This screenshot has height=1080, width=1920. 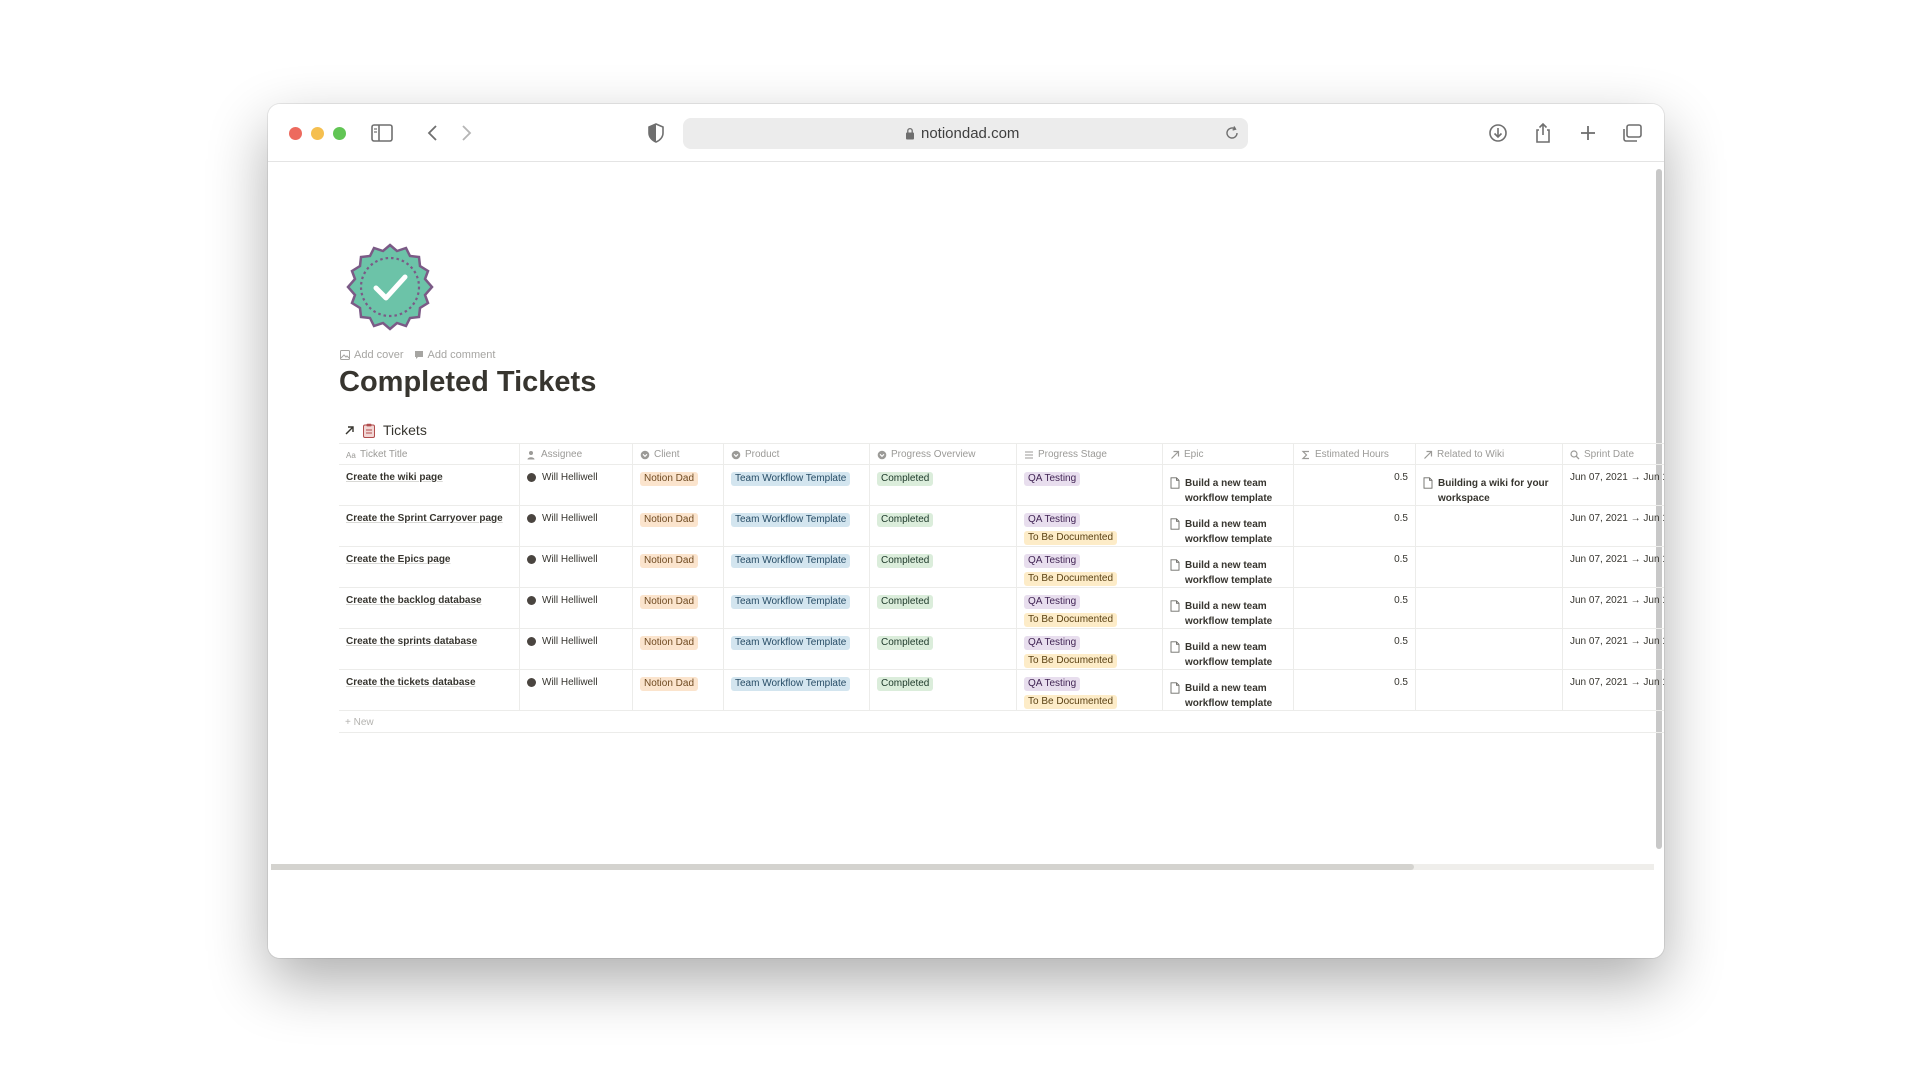 I want to click on column-header-client: Client, so click(x=678, y=454).